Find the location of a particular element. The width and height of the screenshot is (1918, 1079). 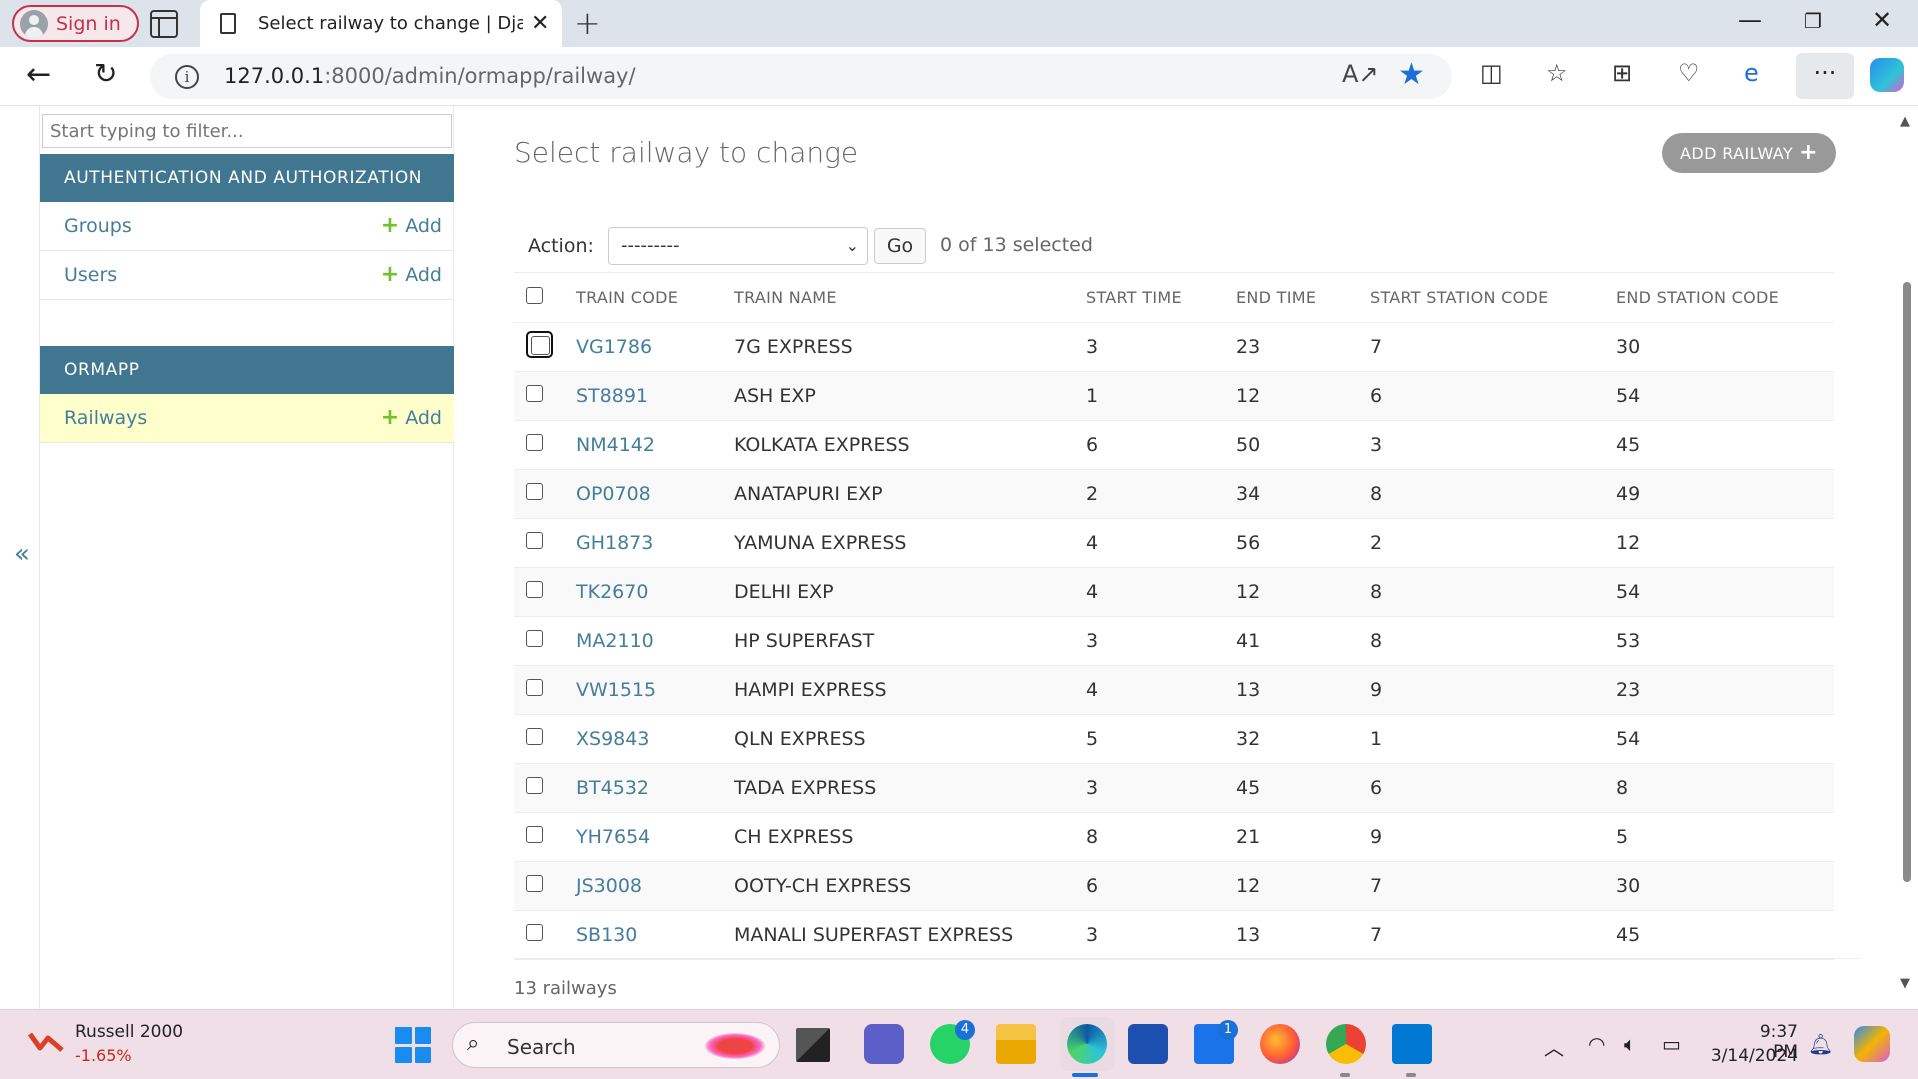

scrollbar-thumb is located at coordinates (1907, 582).